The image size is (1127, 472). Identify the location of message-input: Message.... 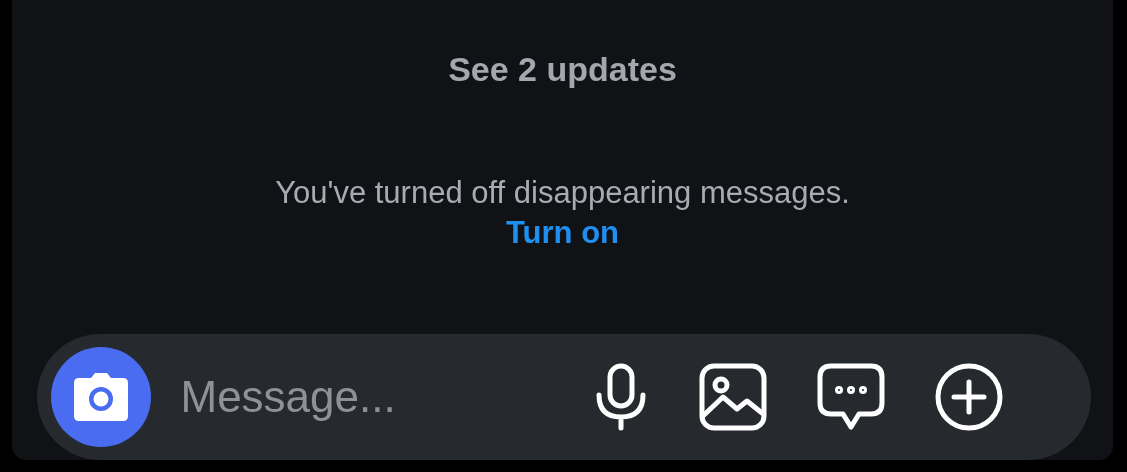
(330, 397).